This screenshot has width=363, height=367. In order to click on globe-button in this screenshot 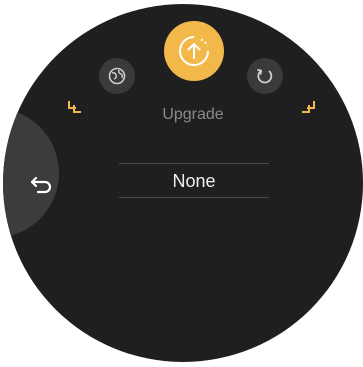, I will do `click(117, 76)`.